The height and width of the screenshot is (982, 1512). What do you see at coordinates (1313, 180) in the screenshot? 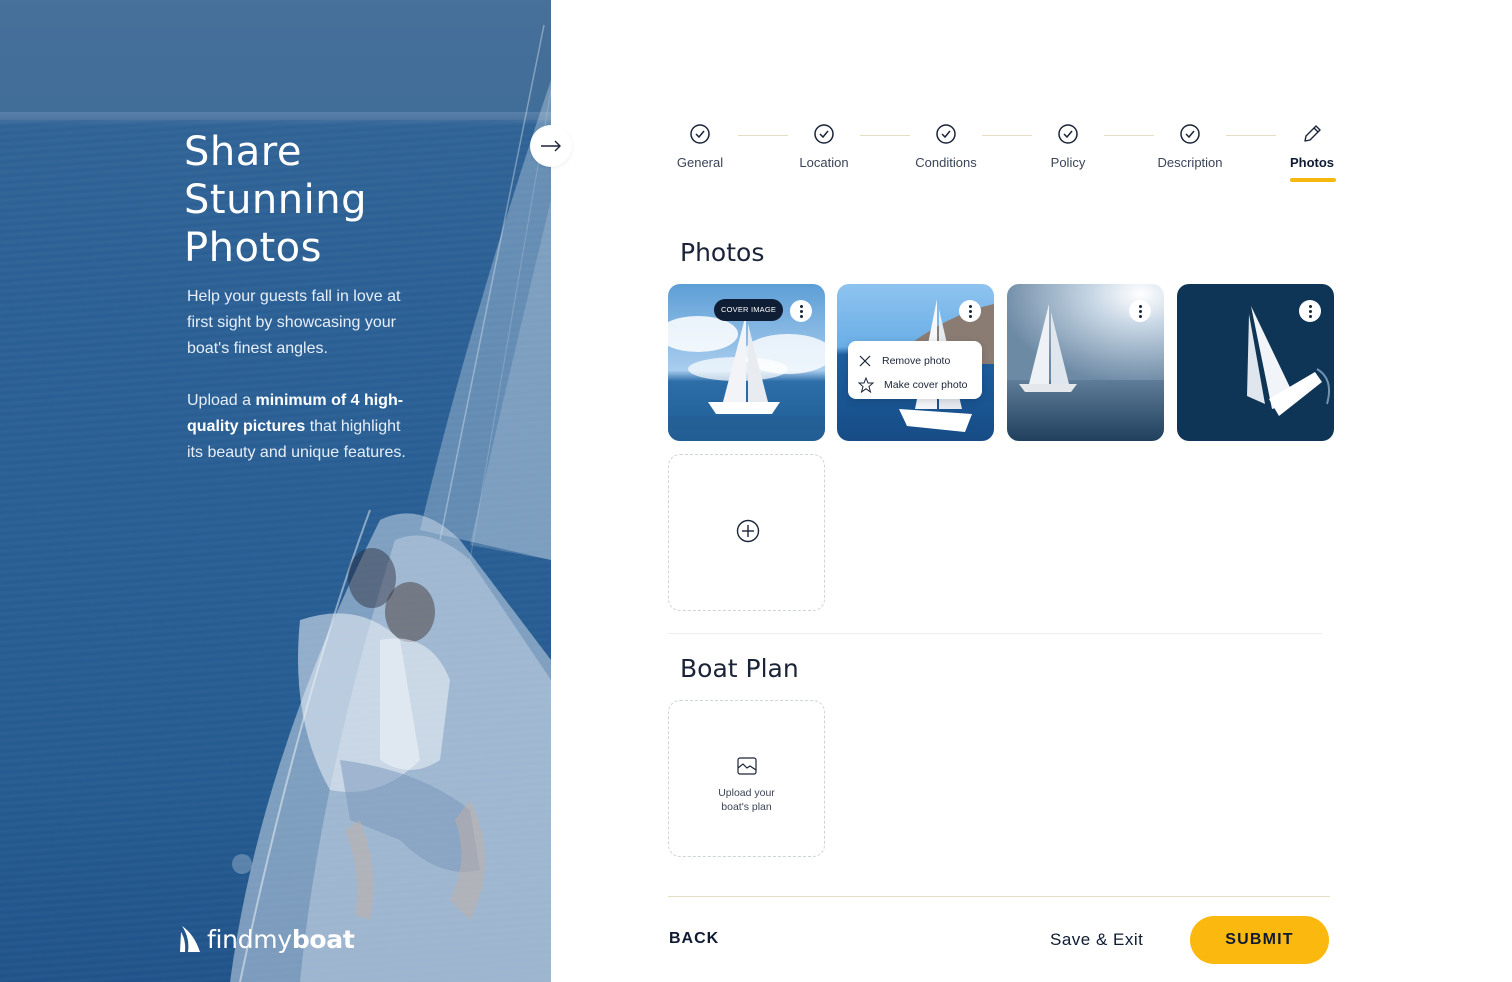
I see `active-step-indicator` at bounding box center [1313, 180].